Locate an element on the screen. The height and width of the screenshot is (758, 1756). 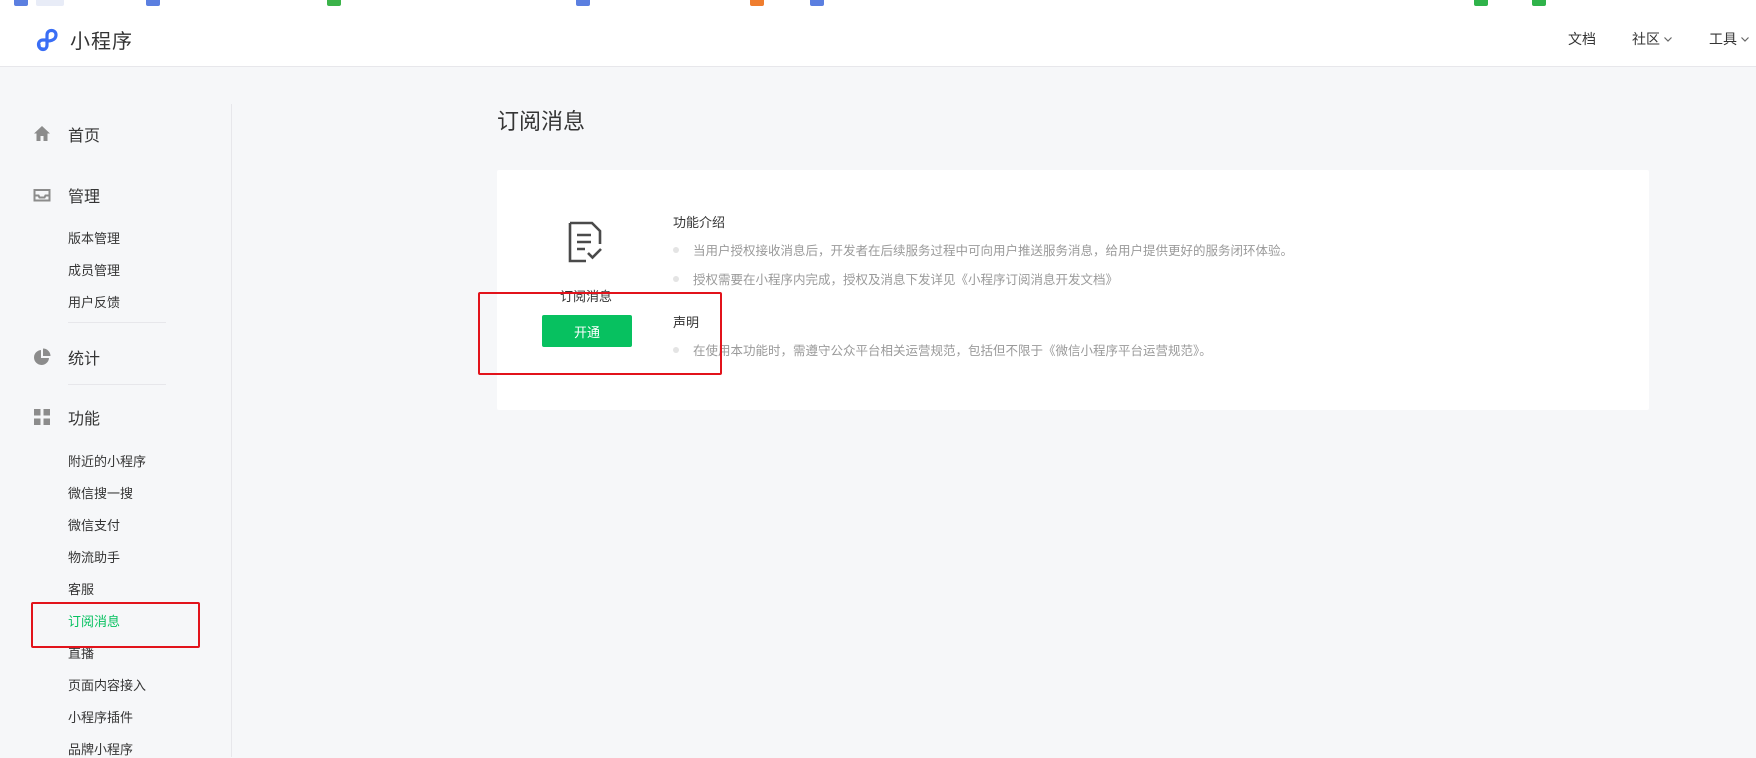
sidebar-subitem-version: 版本管理 is located at coordinates (94, 237).